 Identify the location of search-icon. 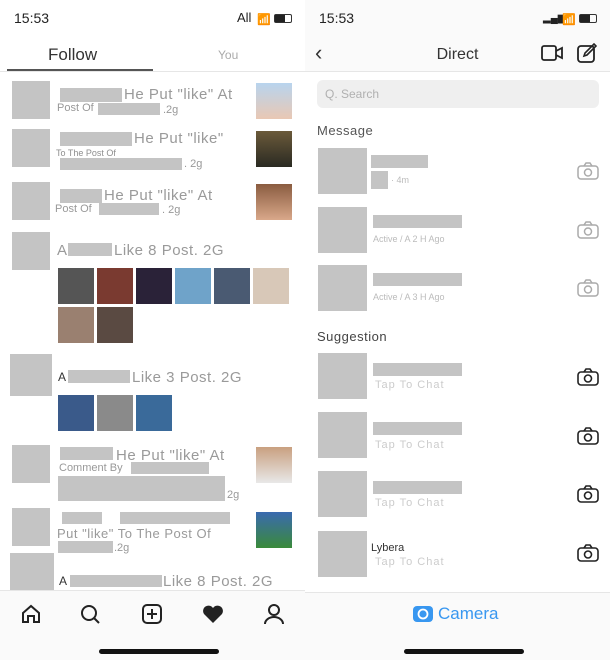
(91, 615).